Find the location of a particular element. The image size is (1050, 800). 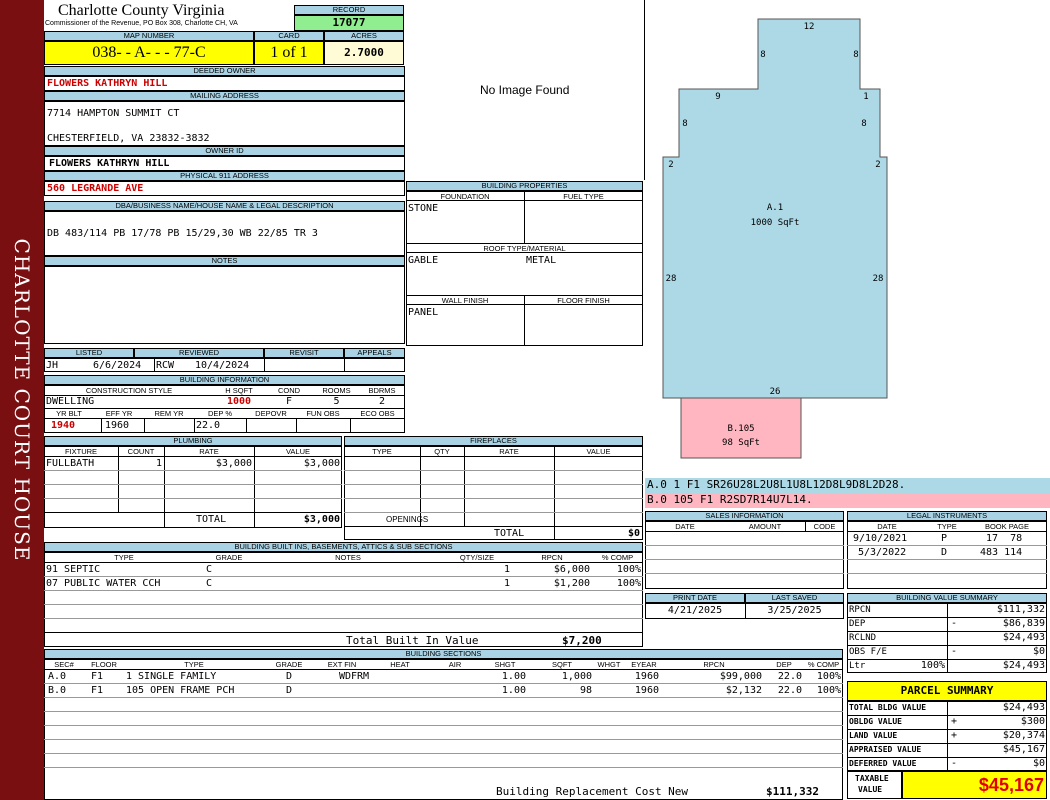

sidebar: CHARLOTTE COURT HOUSE is located at coordinates (22, 400).